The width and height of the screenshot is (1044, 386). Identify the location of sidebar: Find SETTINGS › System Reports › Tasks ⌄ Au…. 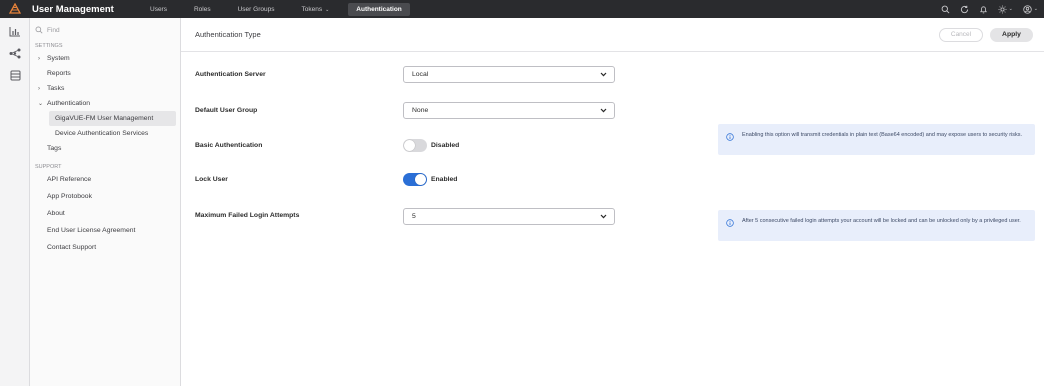
(105, 202).